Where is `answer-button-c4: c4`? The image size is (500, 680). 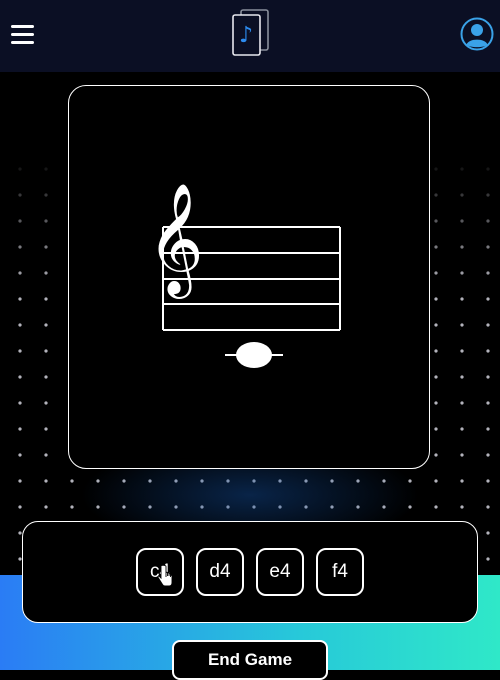
answer-button-c4: c4 is located at coordinates (160, 572).